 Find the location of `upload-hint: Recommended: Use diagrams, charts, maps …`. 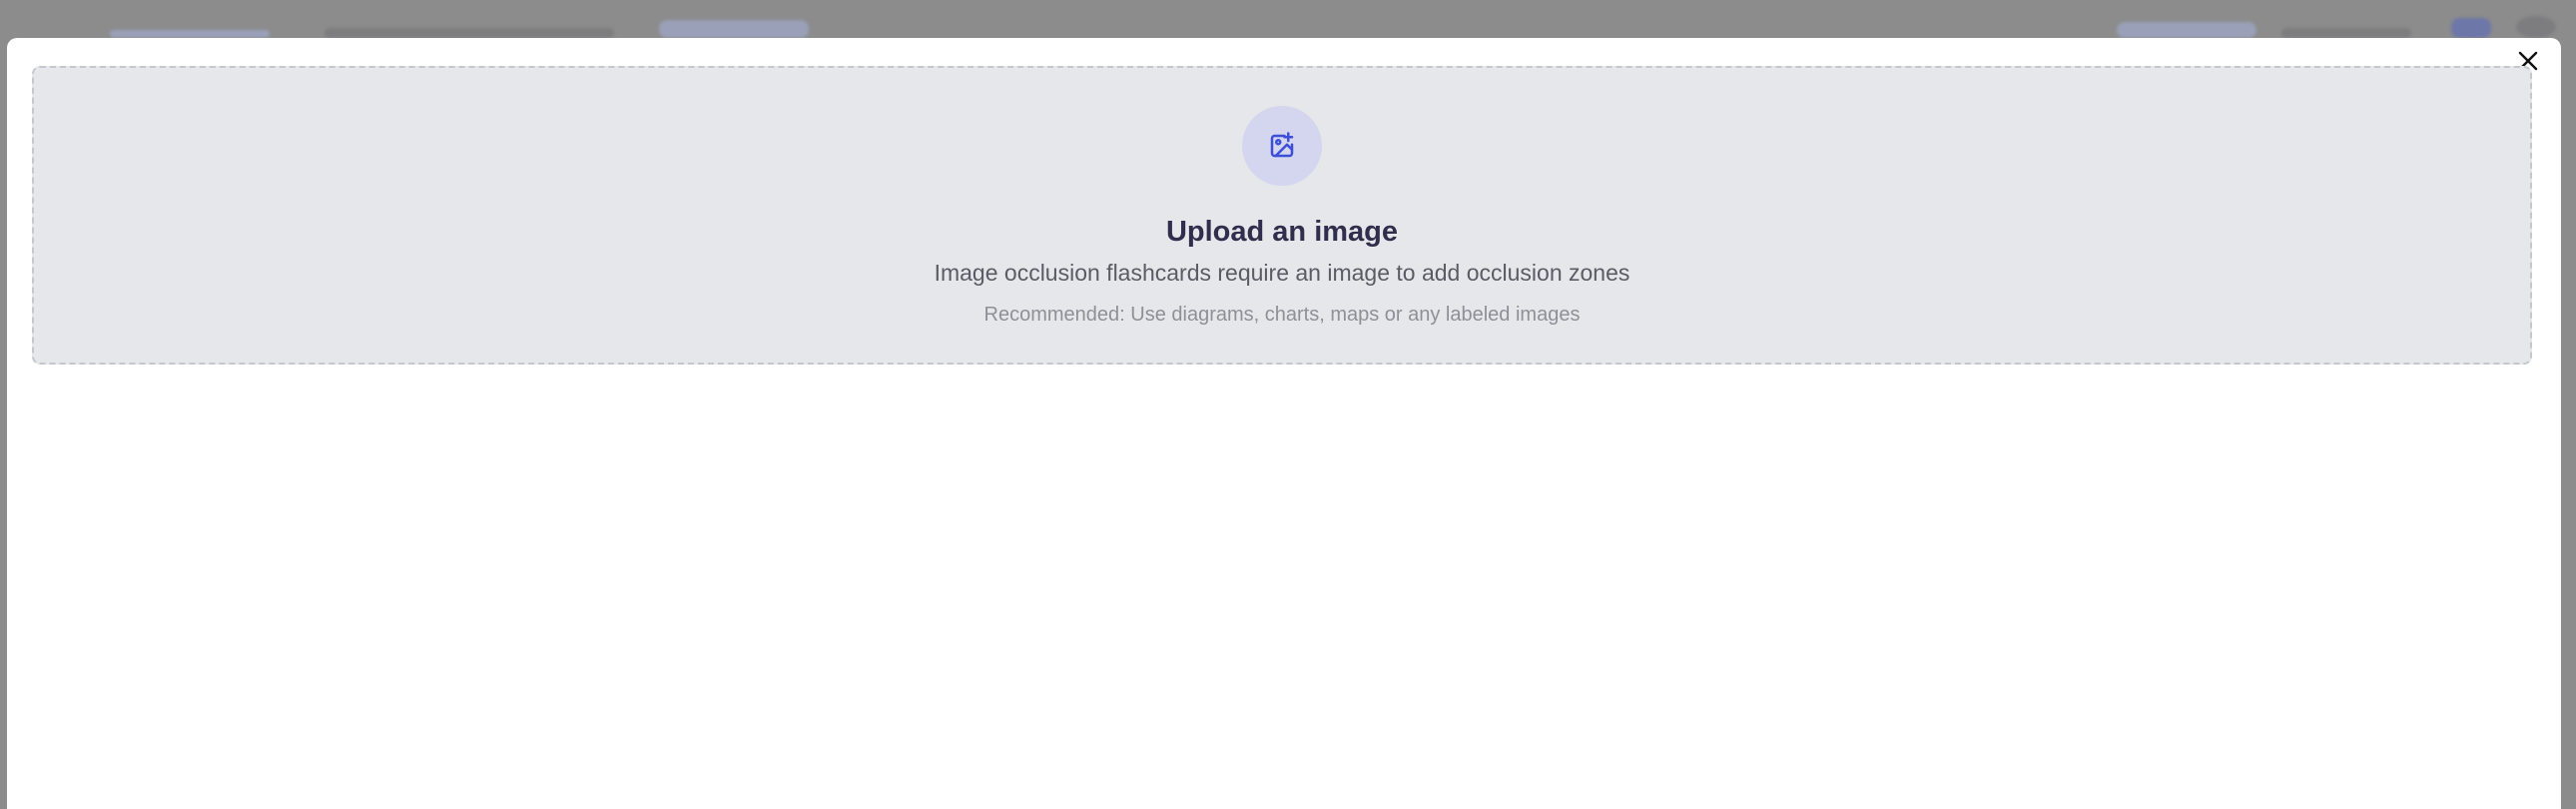

upload-hint: Recommended: Use diagrams, charts, maps … is located at coordinates (1282, 315).